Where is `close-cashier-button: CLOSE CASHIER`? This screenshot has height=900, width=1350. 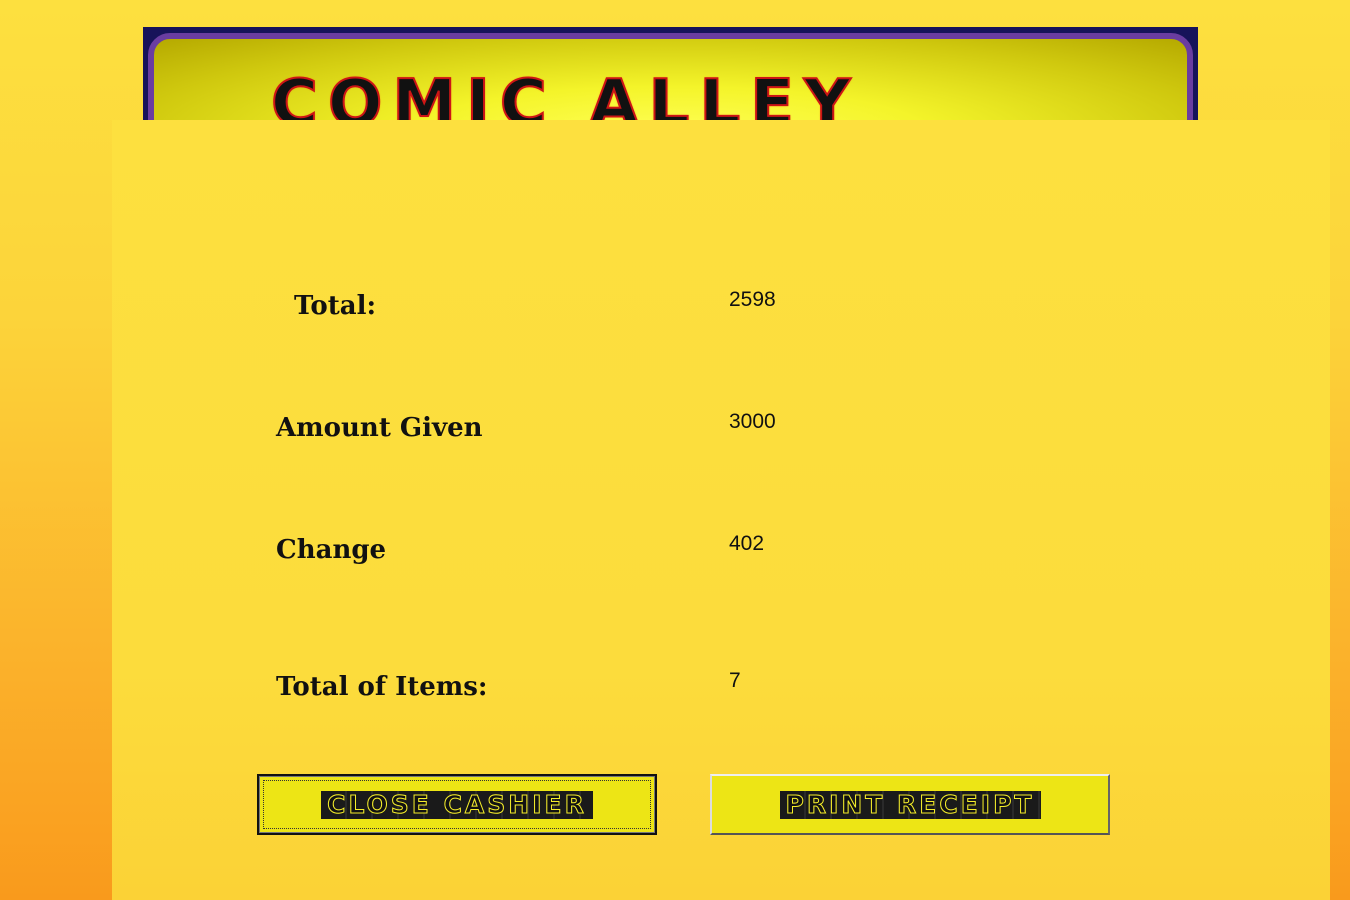
close-cashier-button: CLOSE CASHIER is located at coordinates (457, 804).